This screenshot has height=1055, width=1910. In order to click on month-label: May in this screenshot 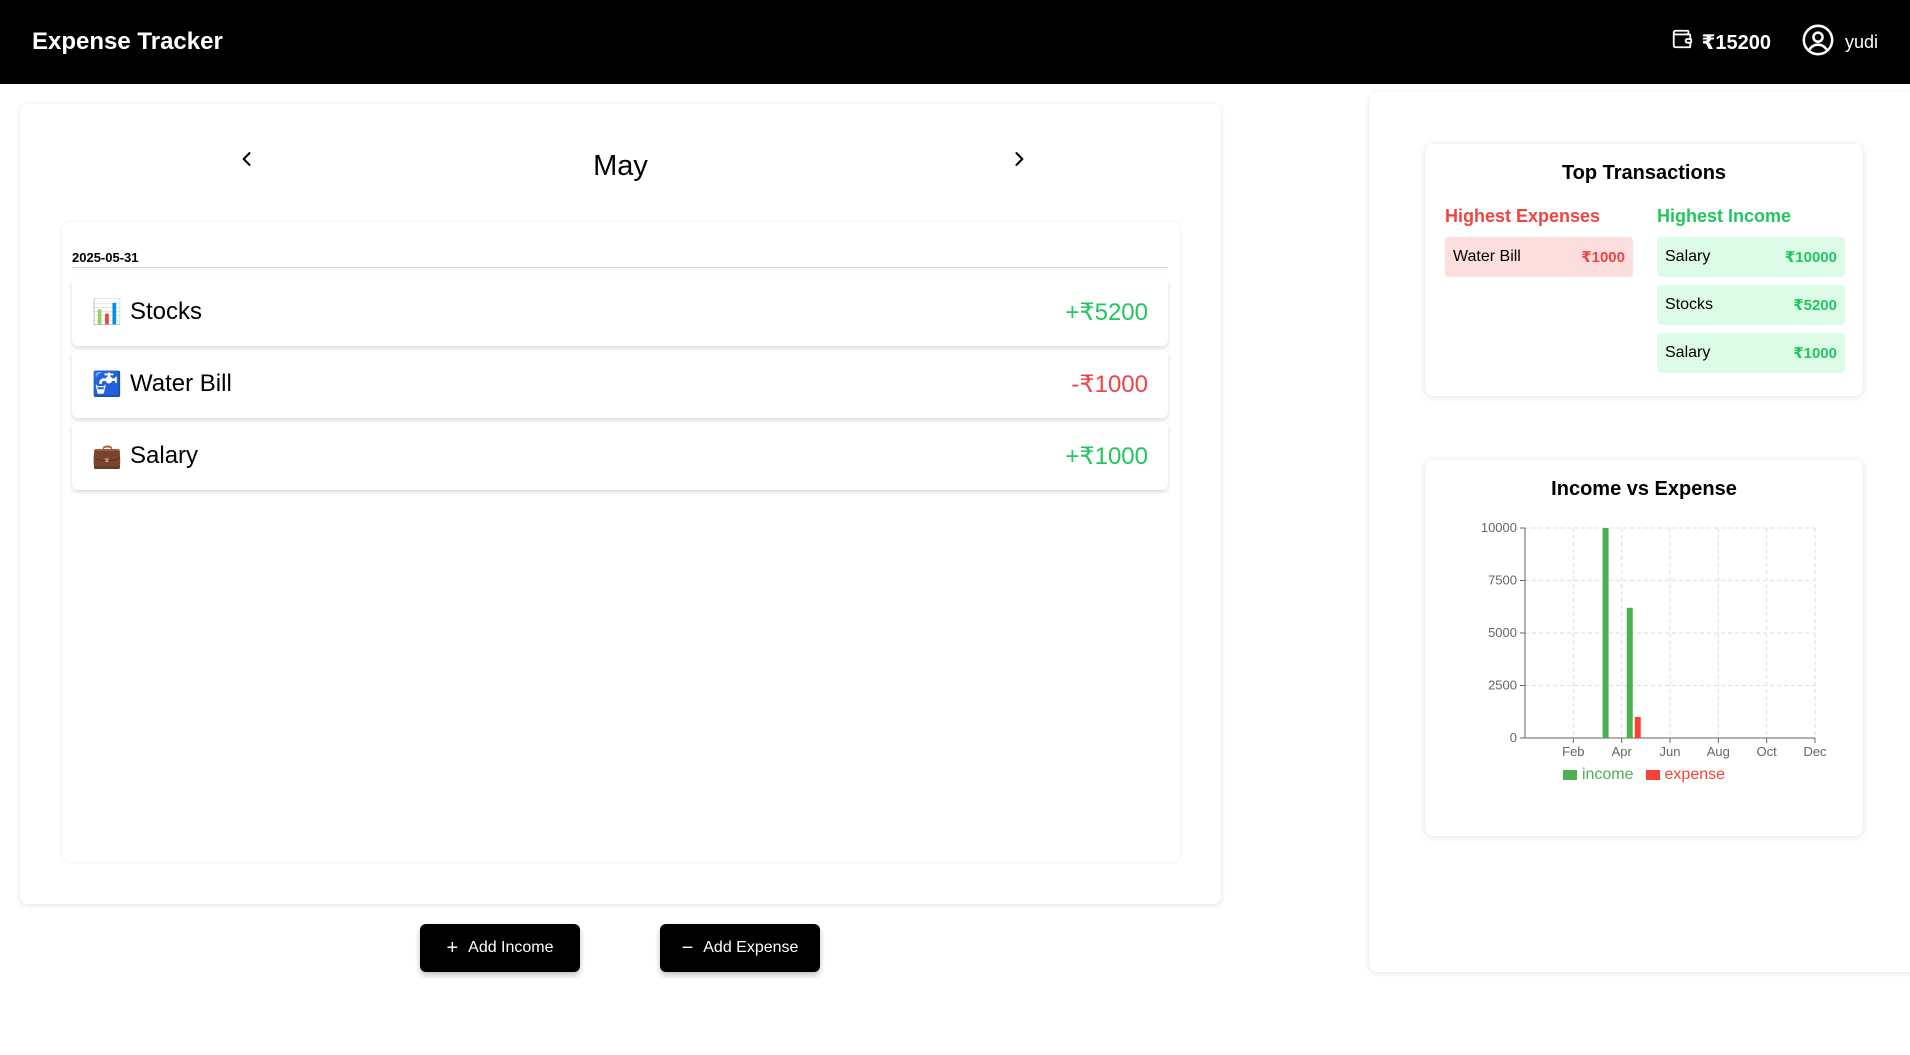, I will do `click(620, 166)`.